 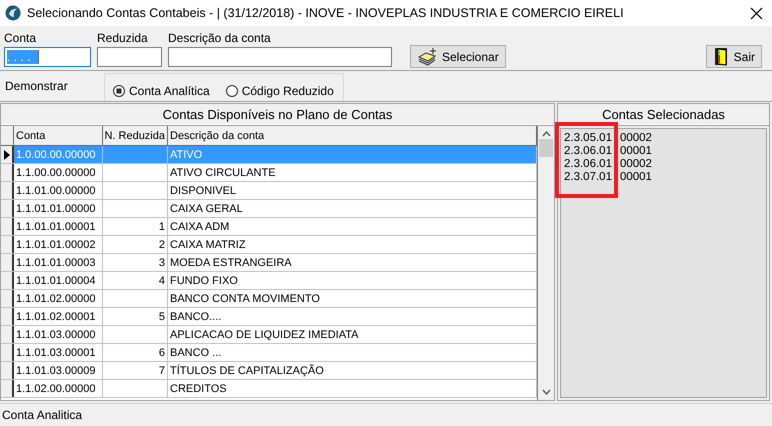 I want to click on table-cell: CAIXA MATRIZ, so click(x=352, y=244).